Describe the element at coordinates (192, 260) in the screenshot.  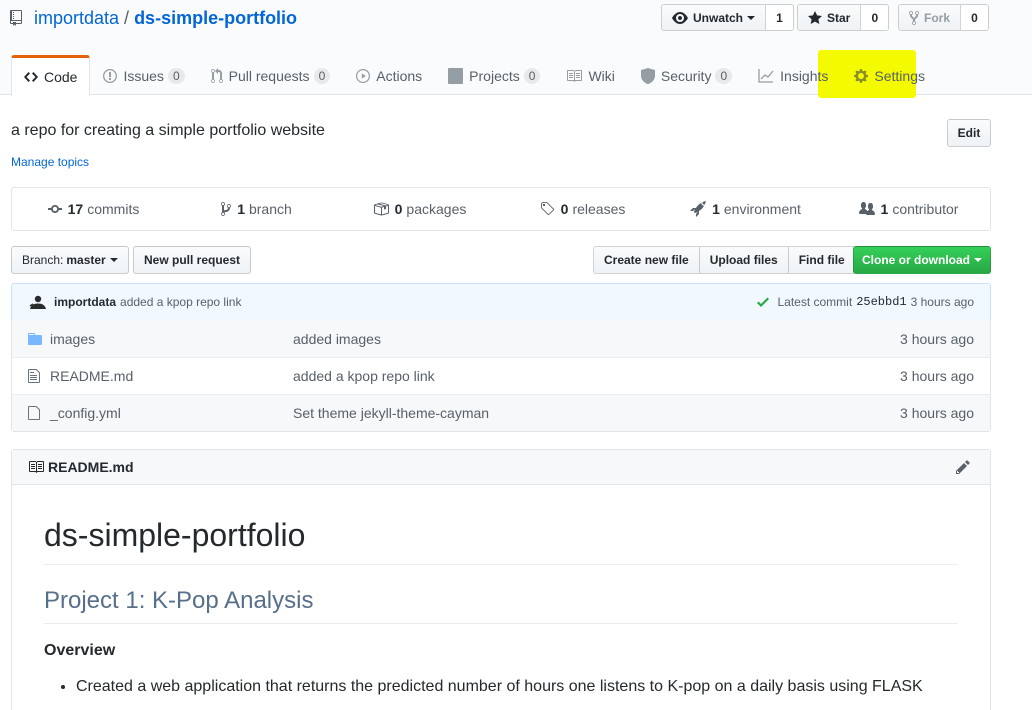
I see `new-pull-request-button: New pull request` at that location.